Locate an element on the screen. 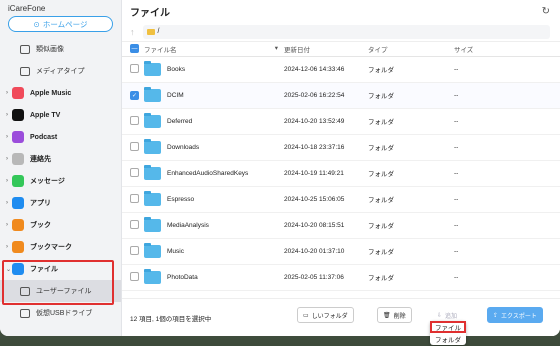 This screenshot has width=560, height=346. file-name: DCIM is located at coordinates (175, 95).